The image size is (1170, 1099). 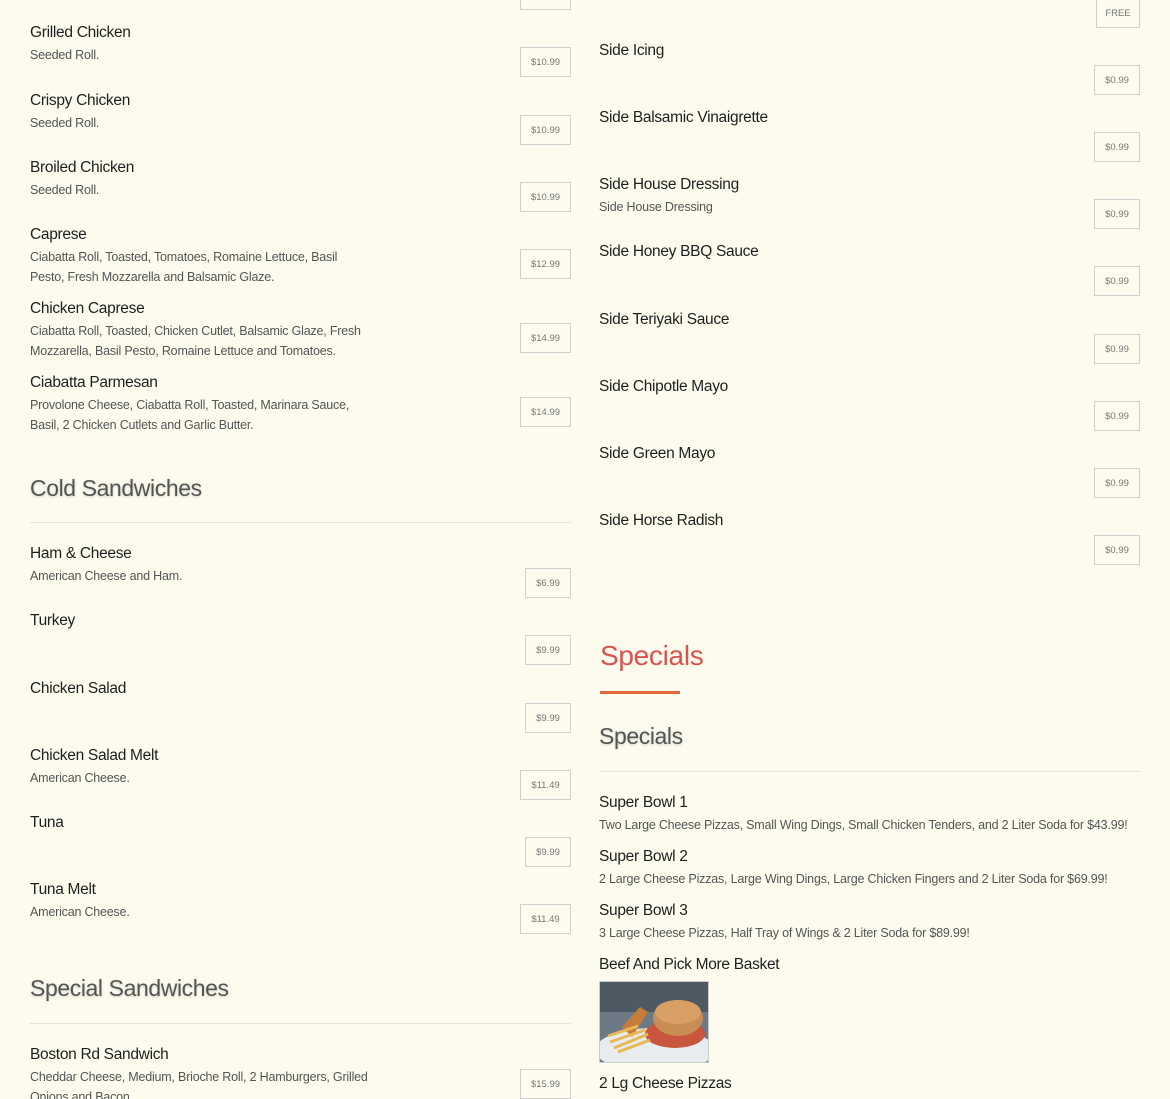 What do you see at coordinates (869, 68) in the screenshot?
I see `menu-item: Side Icing $0.99` at bounding box center [869, 68].